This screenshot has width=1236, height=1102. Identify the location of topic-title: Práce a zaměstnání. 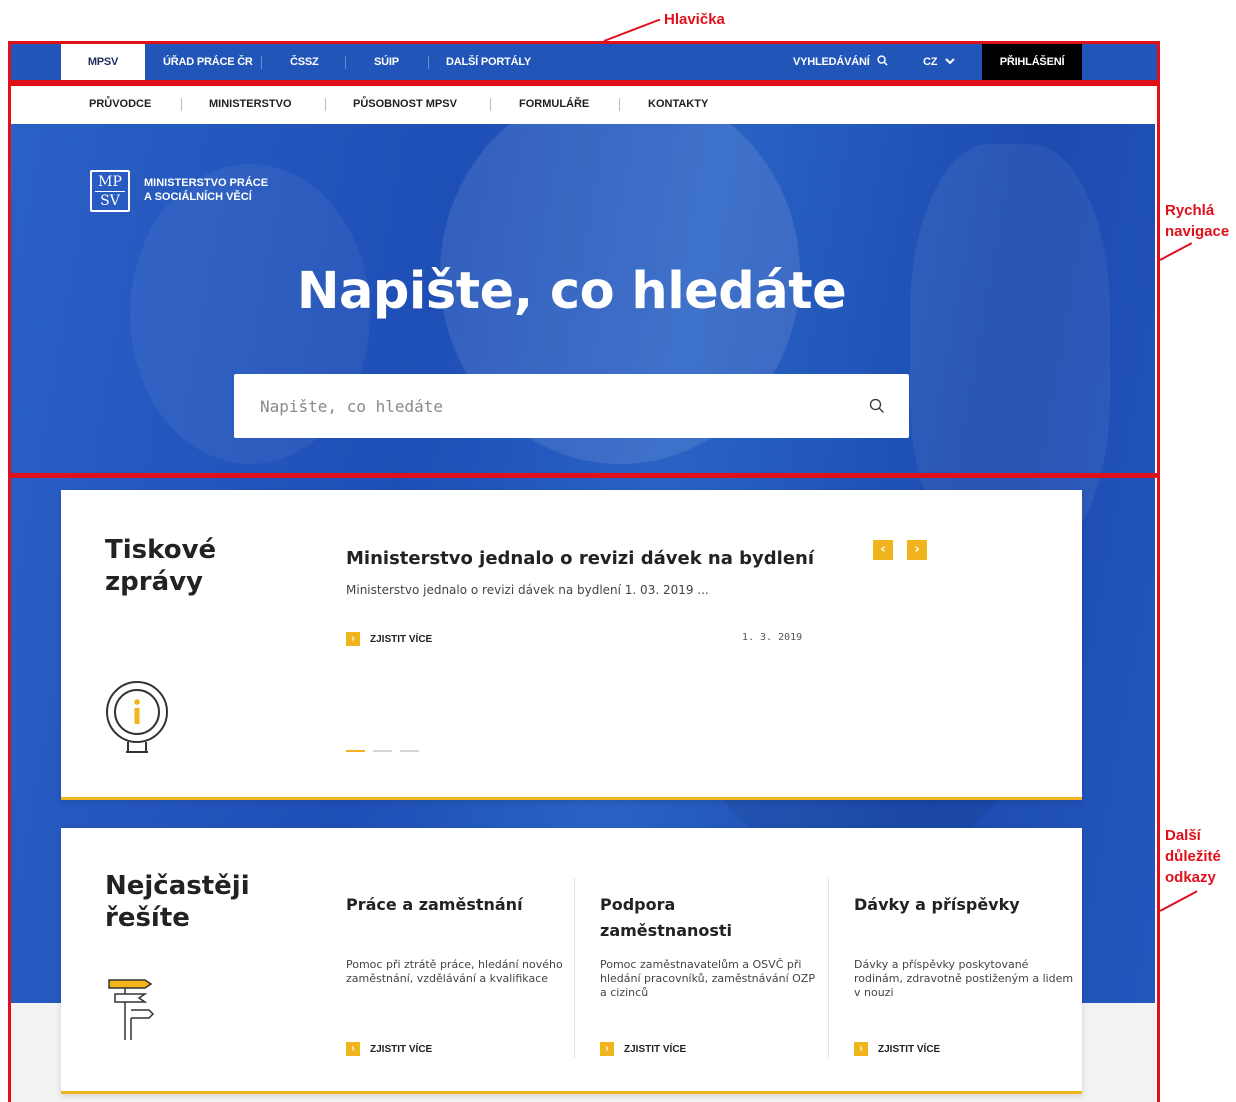
(460, 905).